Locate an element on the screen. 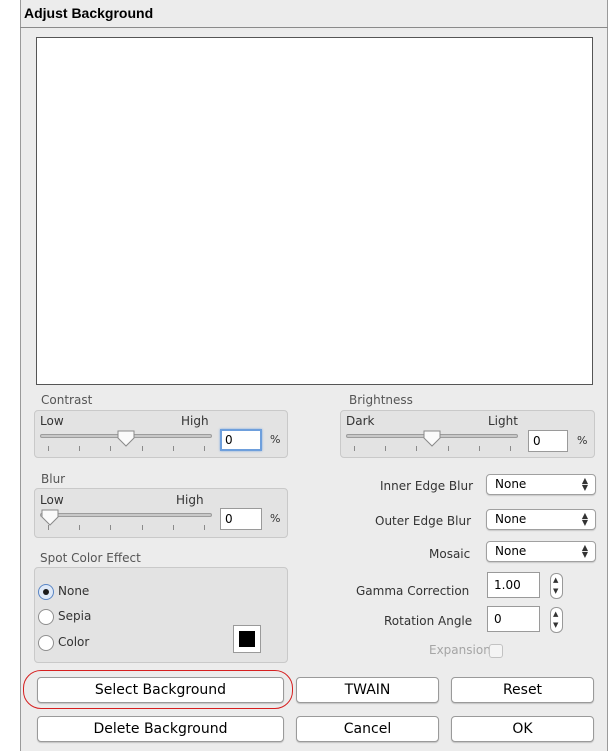  expansion-label: Expansion is located at coordinates (460, 650).